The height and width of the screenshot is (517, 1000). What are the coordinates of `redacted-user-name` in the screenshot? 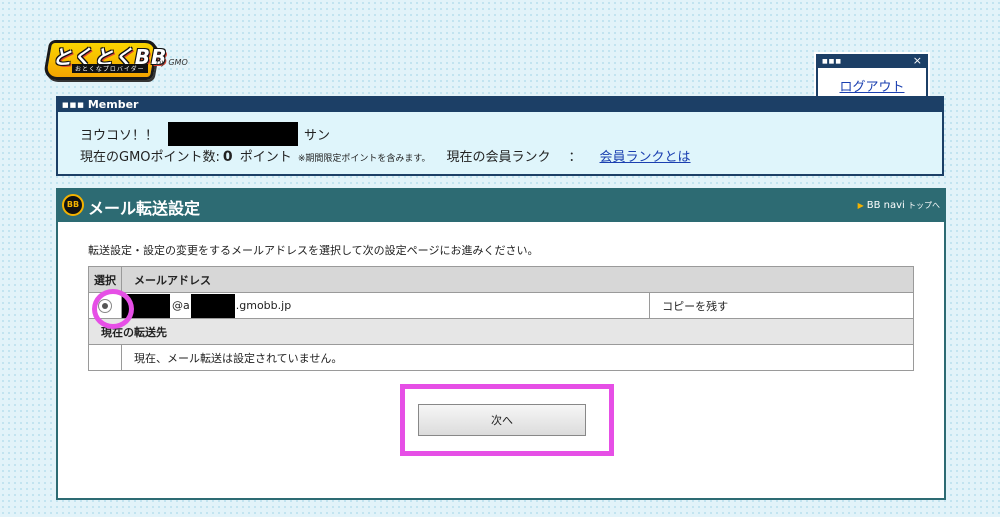 It's located at (233, 134).